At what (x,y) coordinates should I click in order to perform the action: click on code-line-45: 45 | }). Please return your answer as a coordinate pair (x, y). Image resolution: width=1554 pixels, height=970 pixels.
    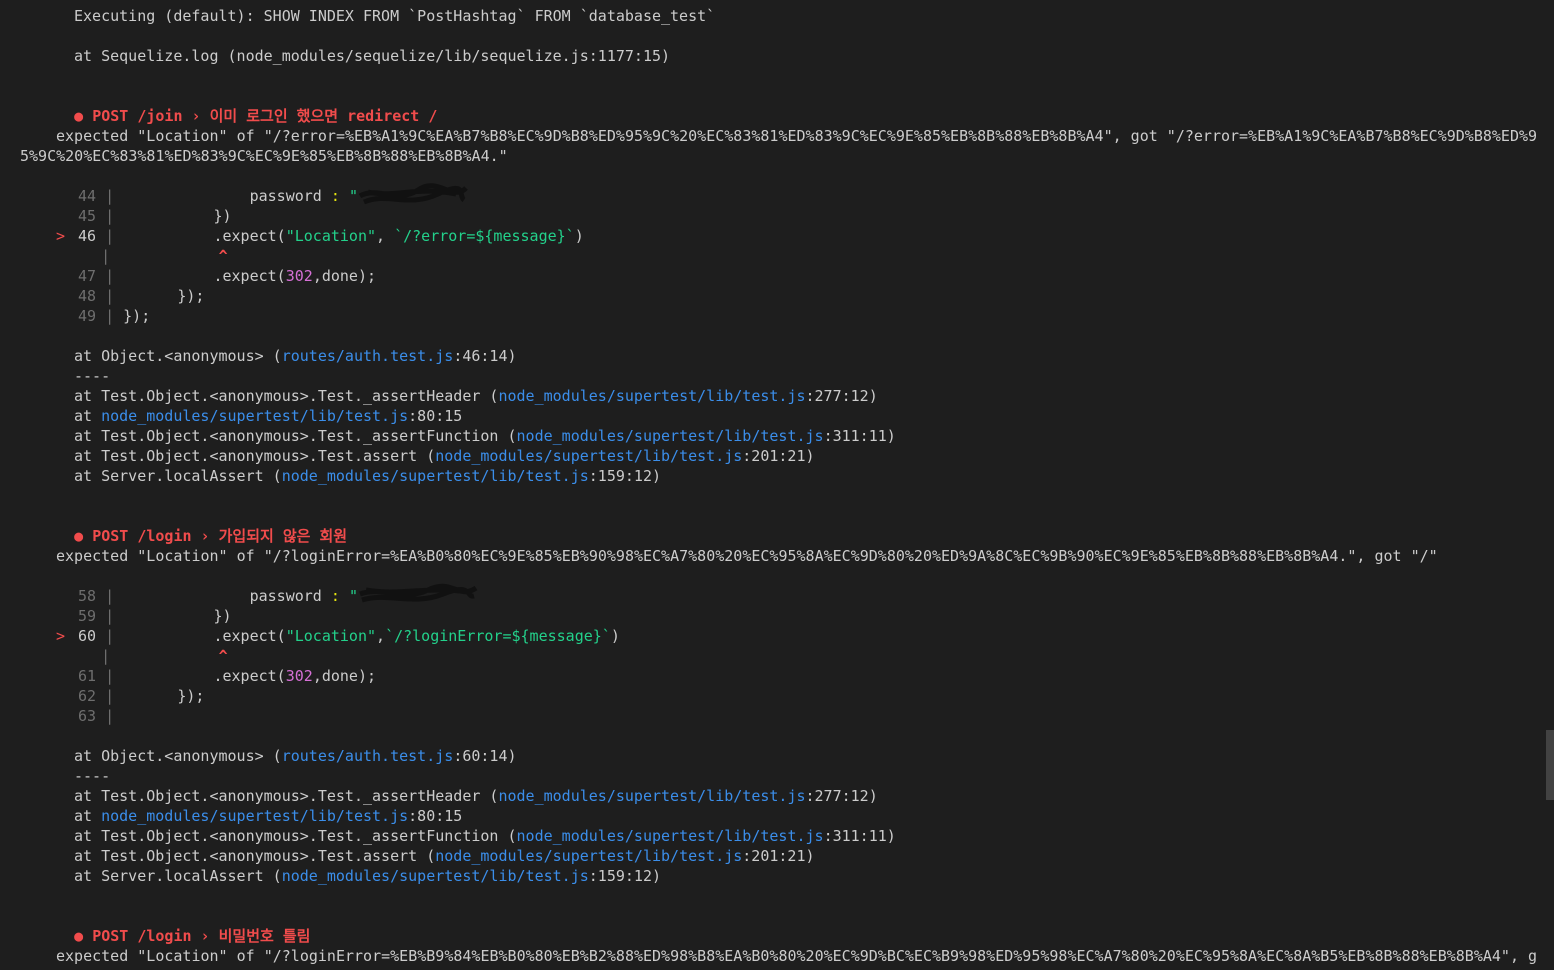
    Looking at the image, I should click on (155, 216).